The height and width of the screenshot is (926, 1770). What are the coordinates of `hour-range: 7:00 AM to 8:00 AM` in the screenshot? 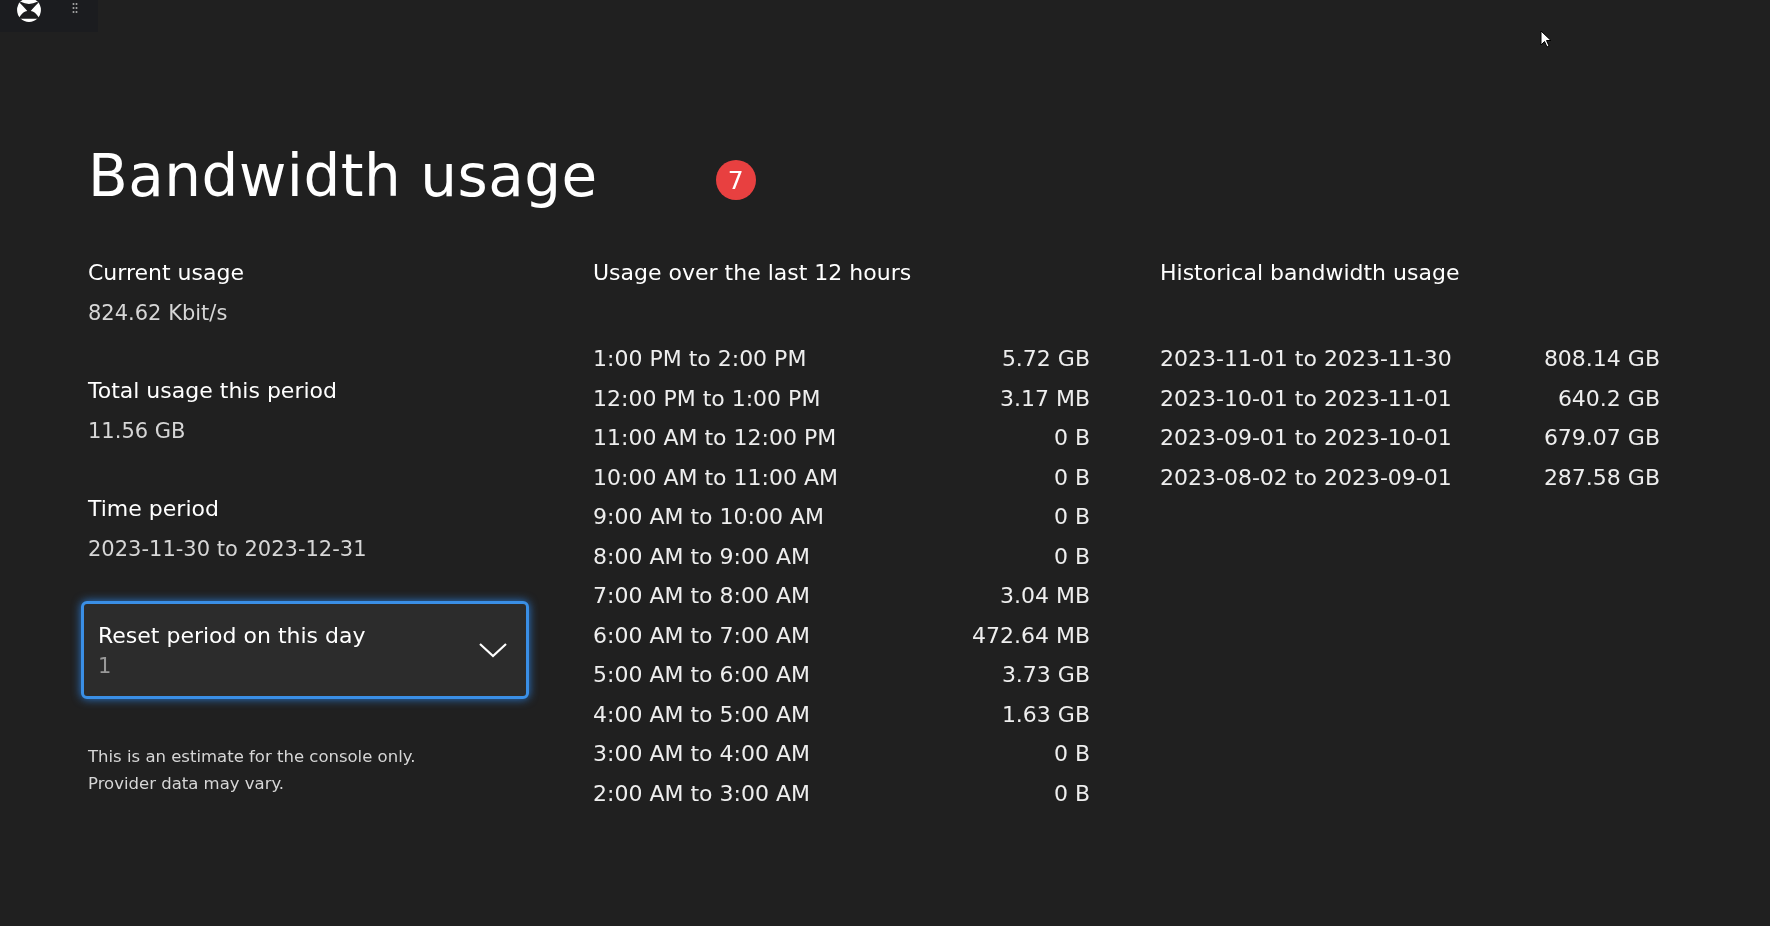 It's located at (702, 596).